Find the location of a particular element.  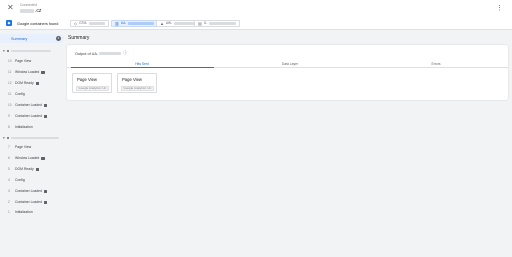

sidebar-event-item: 2 Container Loaded is located at coordinates (28, 202).